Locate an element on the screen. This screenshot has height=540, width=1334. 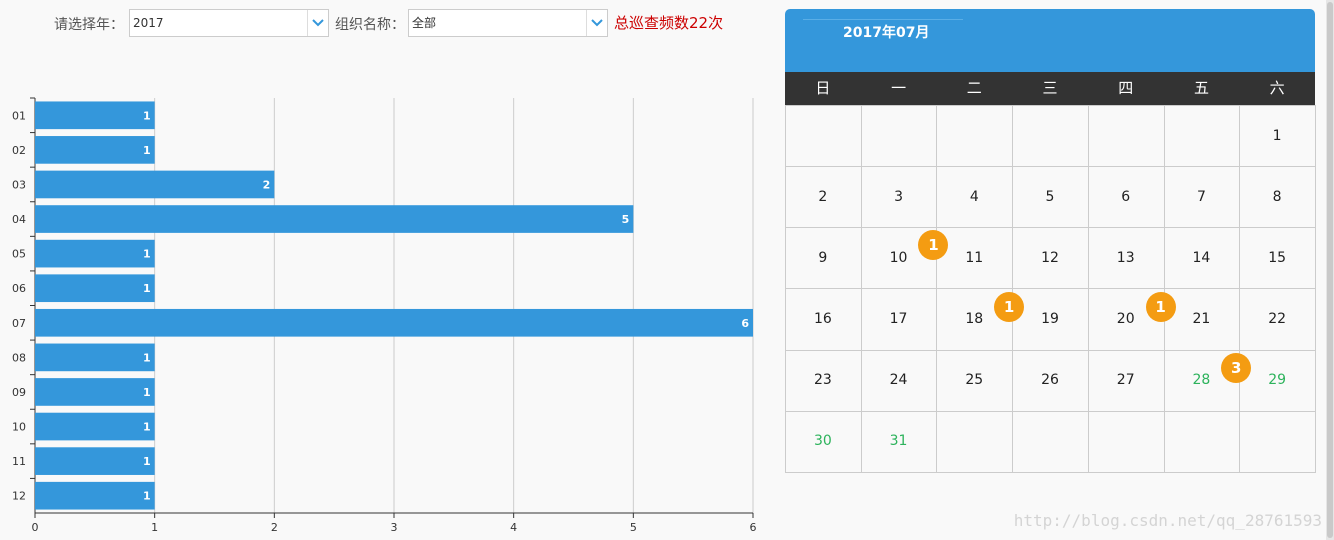
header-divider is located at coordinates (883, 19).